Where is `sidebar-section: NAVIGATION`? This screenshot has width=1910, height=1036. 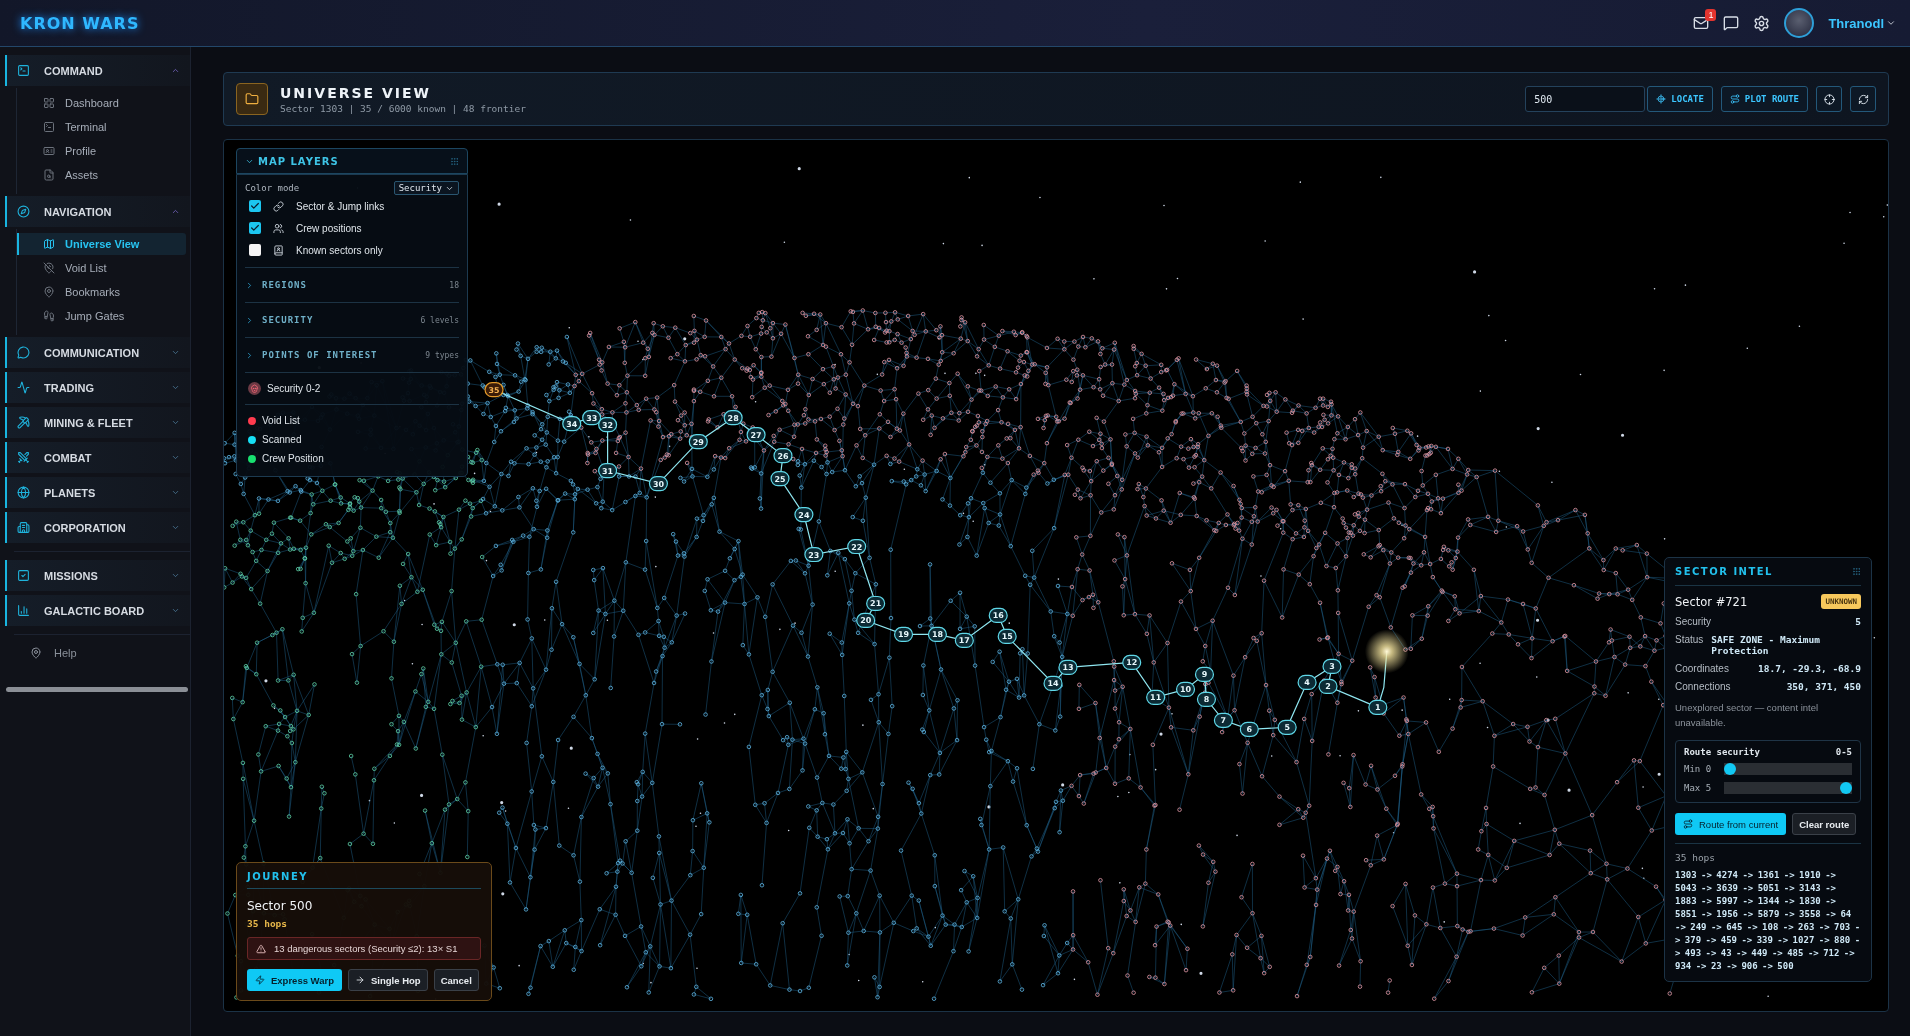
sidebar-section: NAVIGATION is located at coordinates (97, 211).